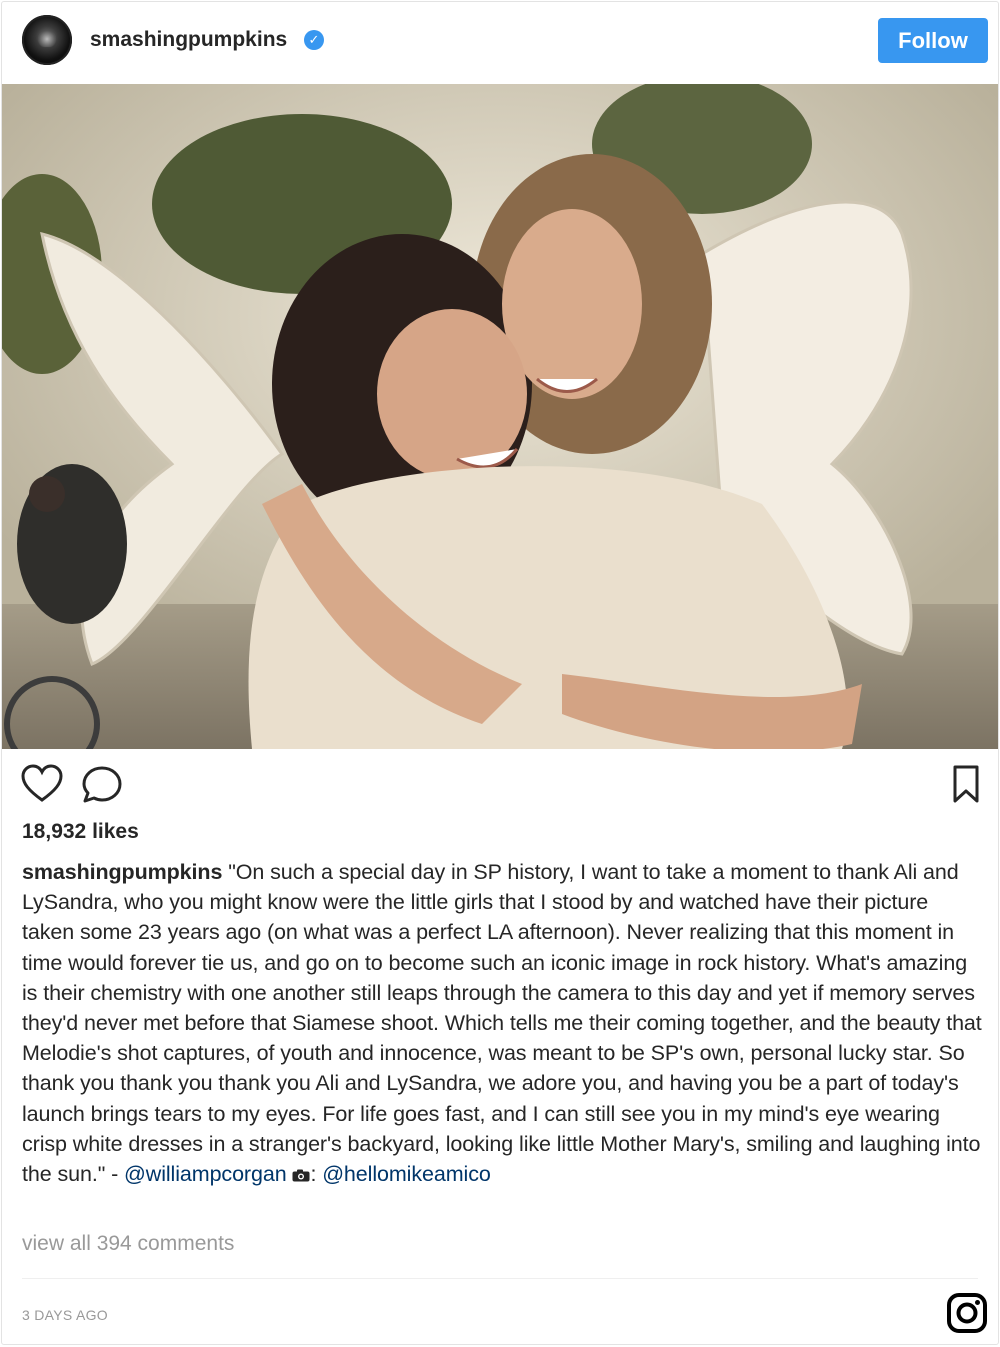  Describe the element at coordinates (188, 40) in the screenshot. I see `username-link: smashingpumpkins` at that location.